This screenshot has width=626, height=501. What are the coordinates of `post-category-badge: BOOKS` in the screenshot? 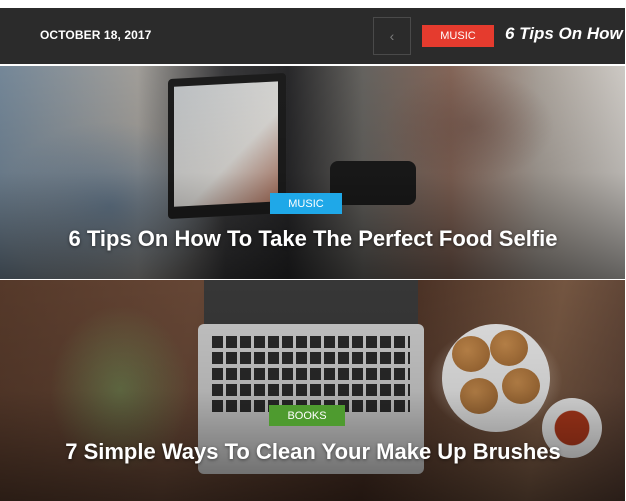 It's located at (307, 415).